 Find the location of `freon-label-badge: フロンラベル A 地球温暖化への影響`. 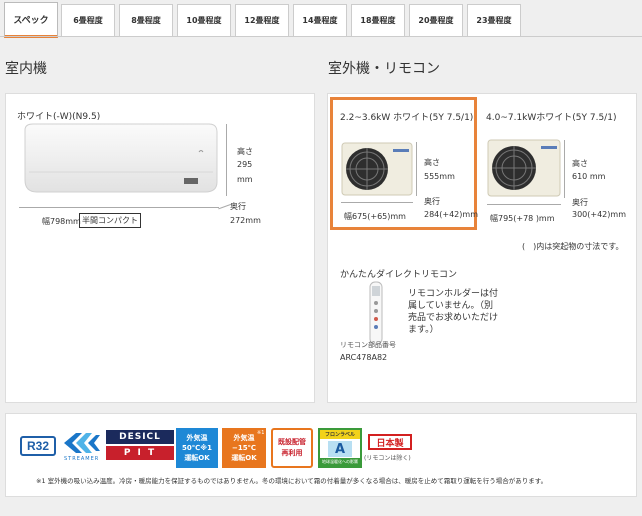

freon-label-badge: フロンラベル A 地球温暖化への影響 is located at coordinates (340, 448).